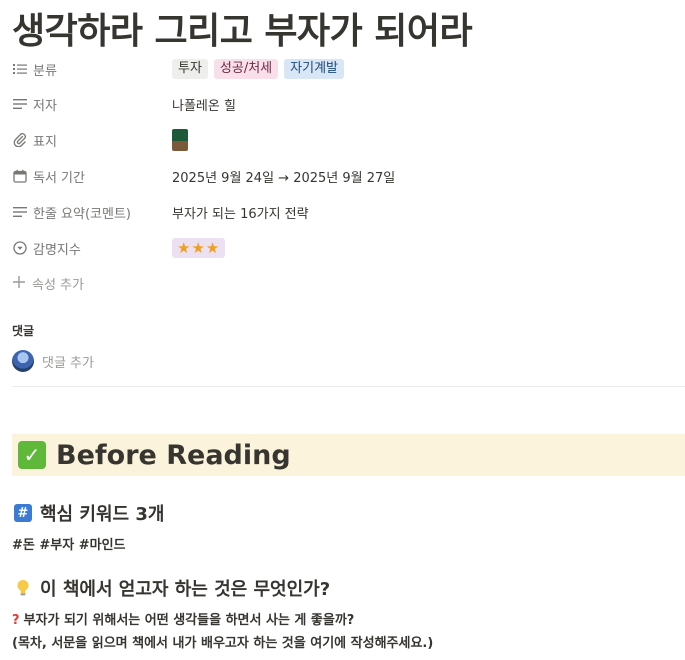 The image size is (685, 660). I want to click on property-name-summary: 한줄 요약(코멘트), so click(92, 212).